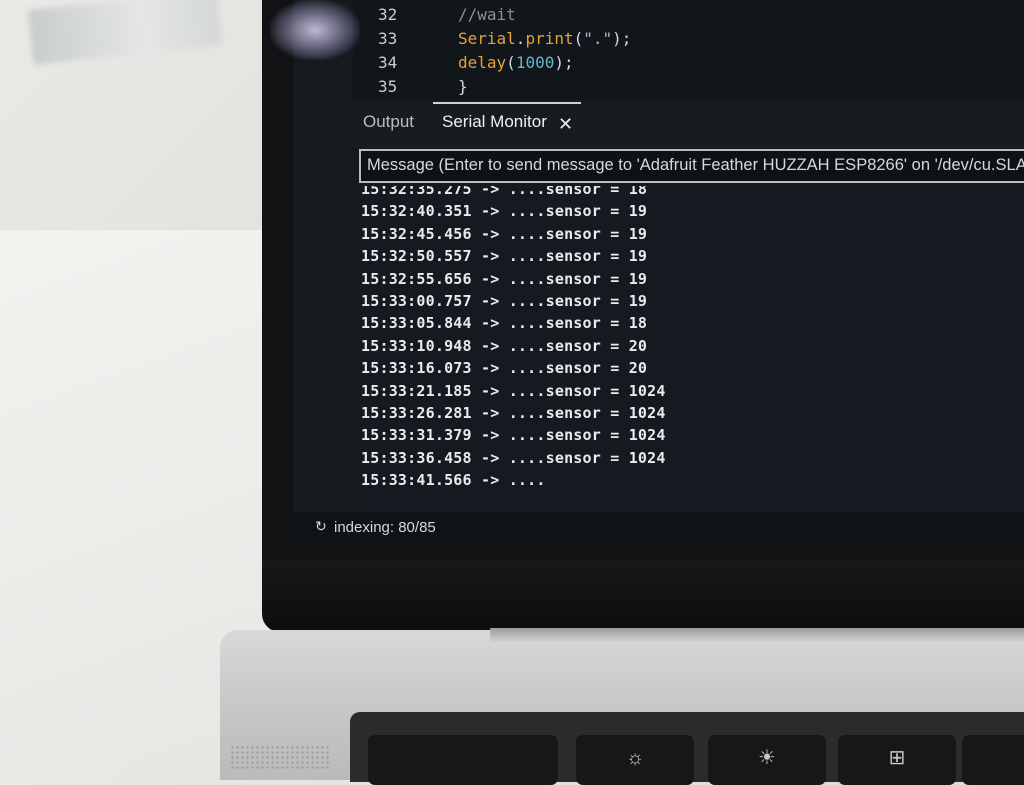 This screenshot has height=785, width=1024. What do you see at coordinates (487, 38) in the screenshot?
I see `code-token: Serial` at bounding box center [487, 38].